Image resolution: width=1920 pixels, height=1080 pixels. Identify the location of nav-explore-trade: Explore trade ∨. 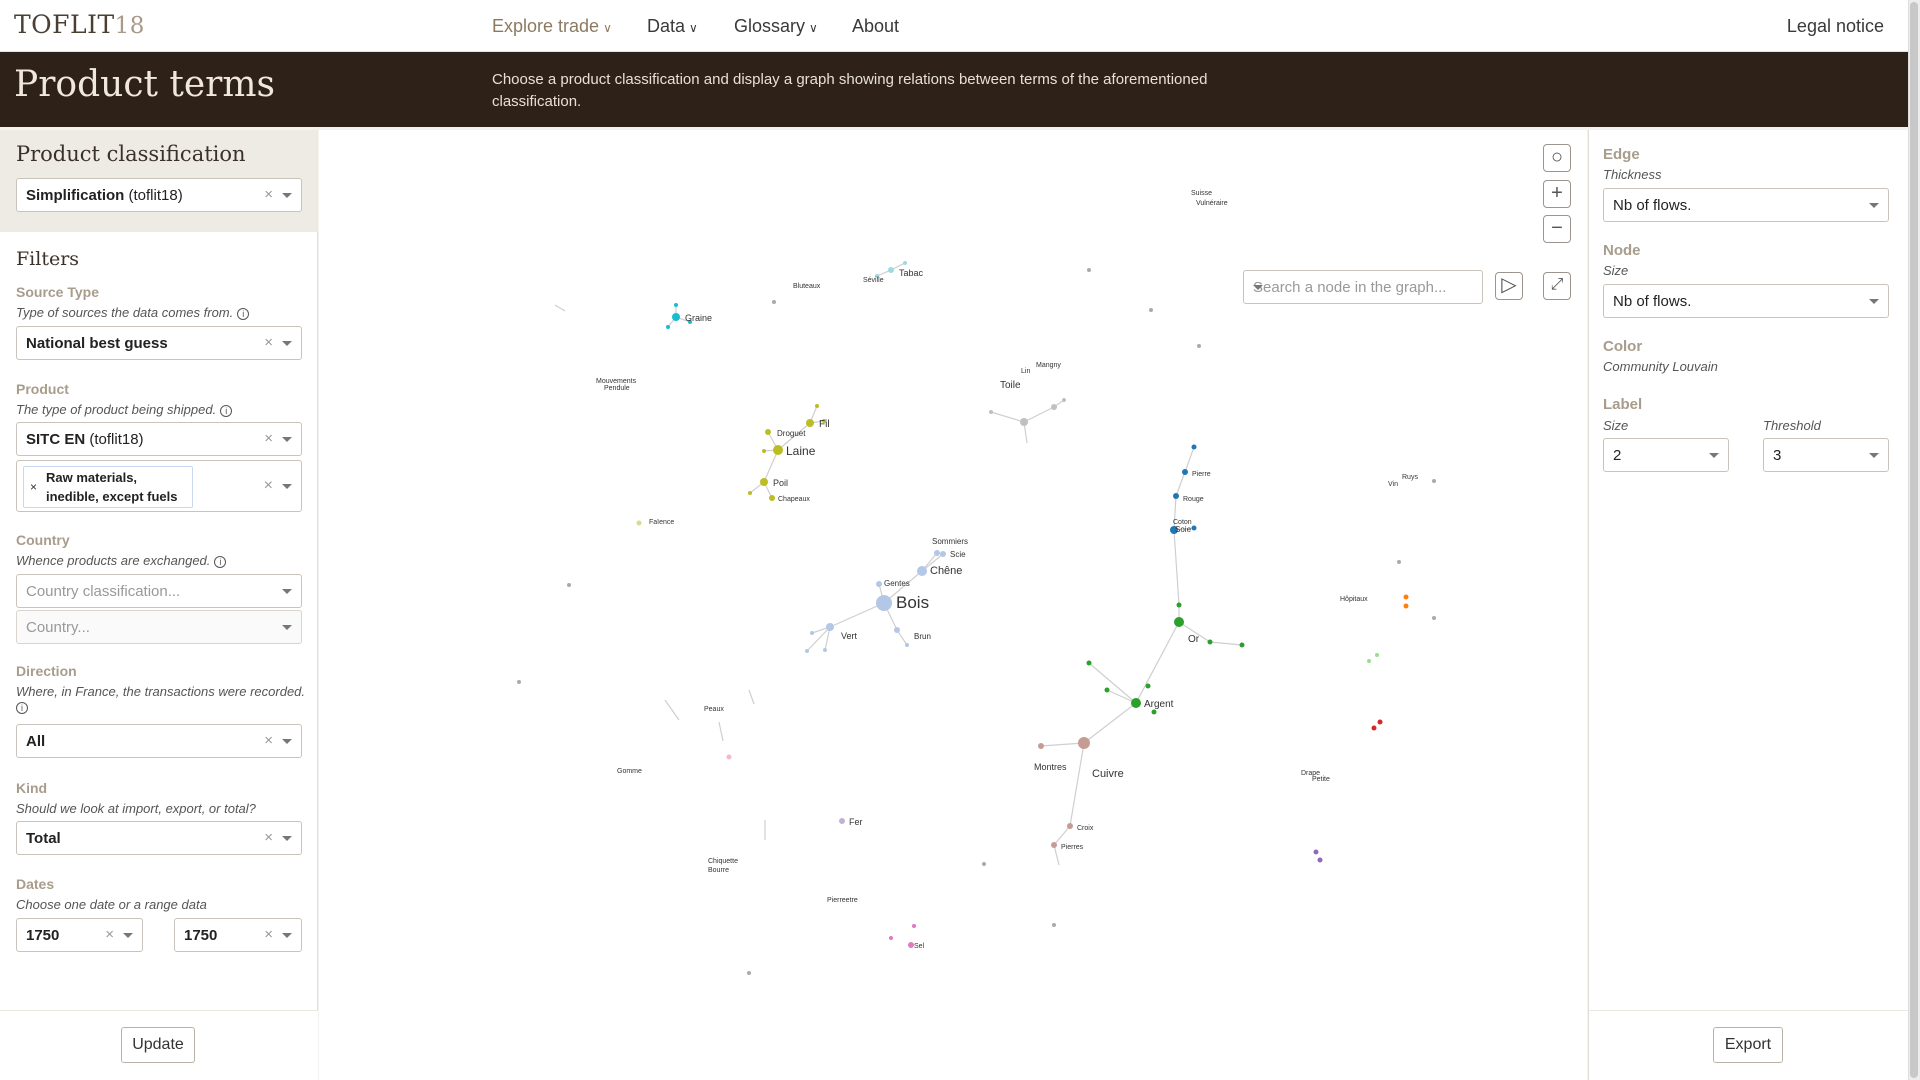
(552, 26).